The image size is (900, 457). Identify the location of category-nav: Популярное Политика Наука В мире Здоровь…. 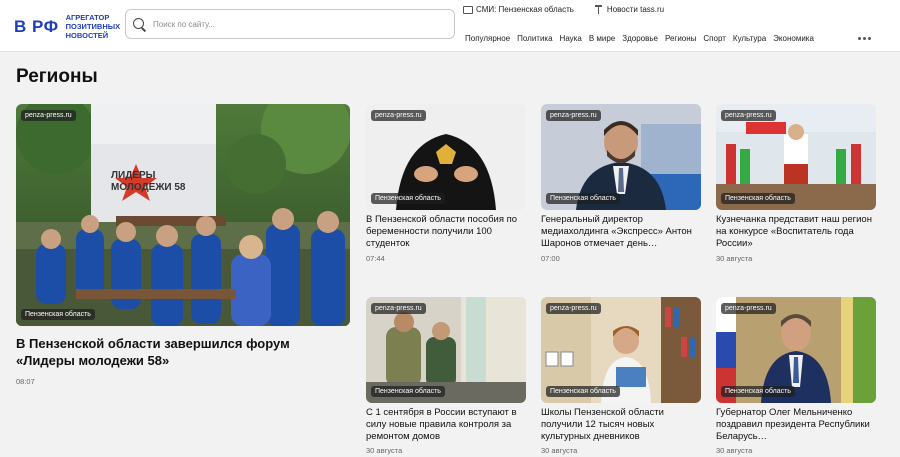
(643, 38).